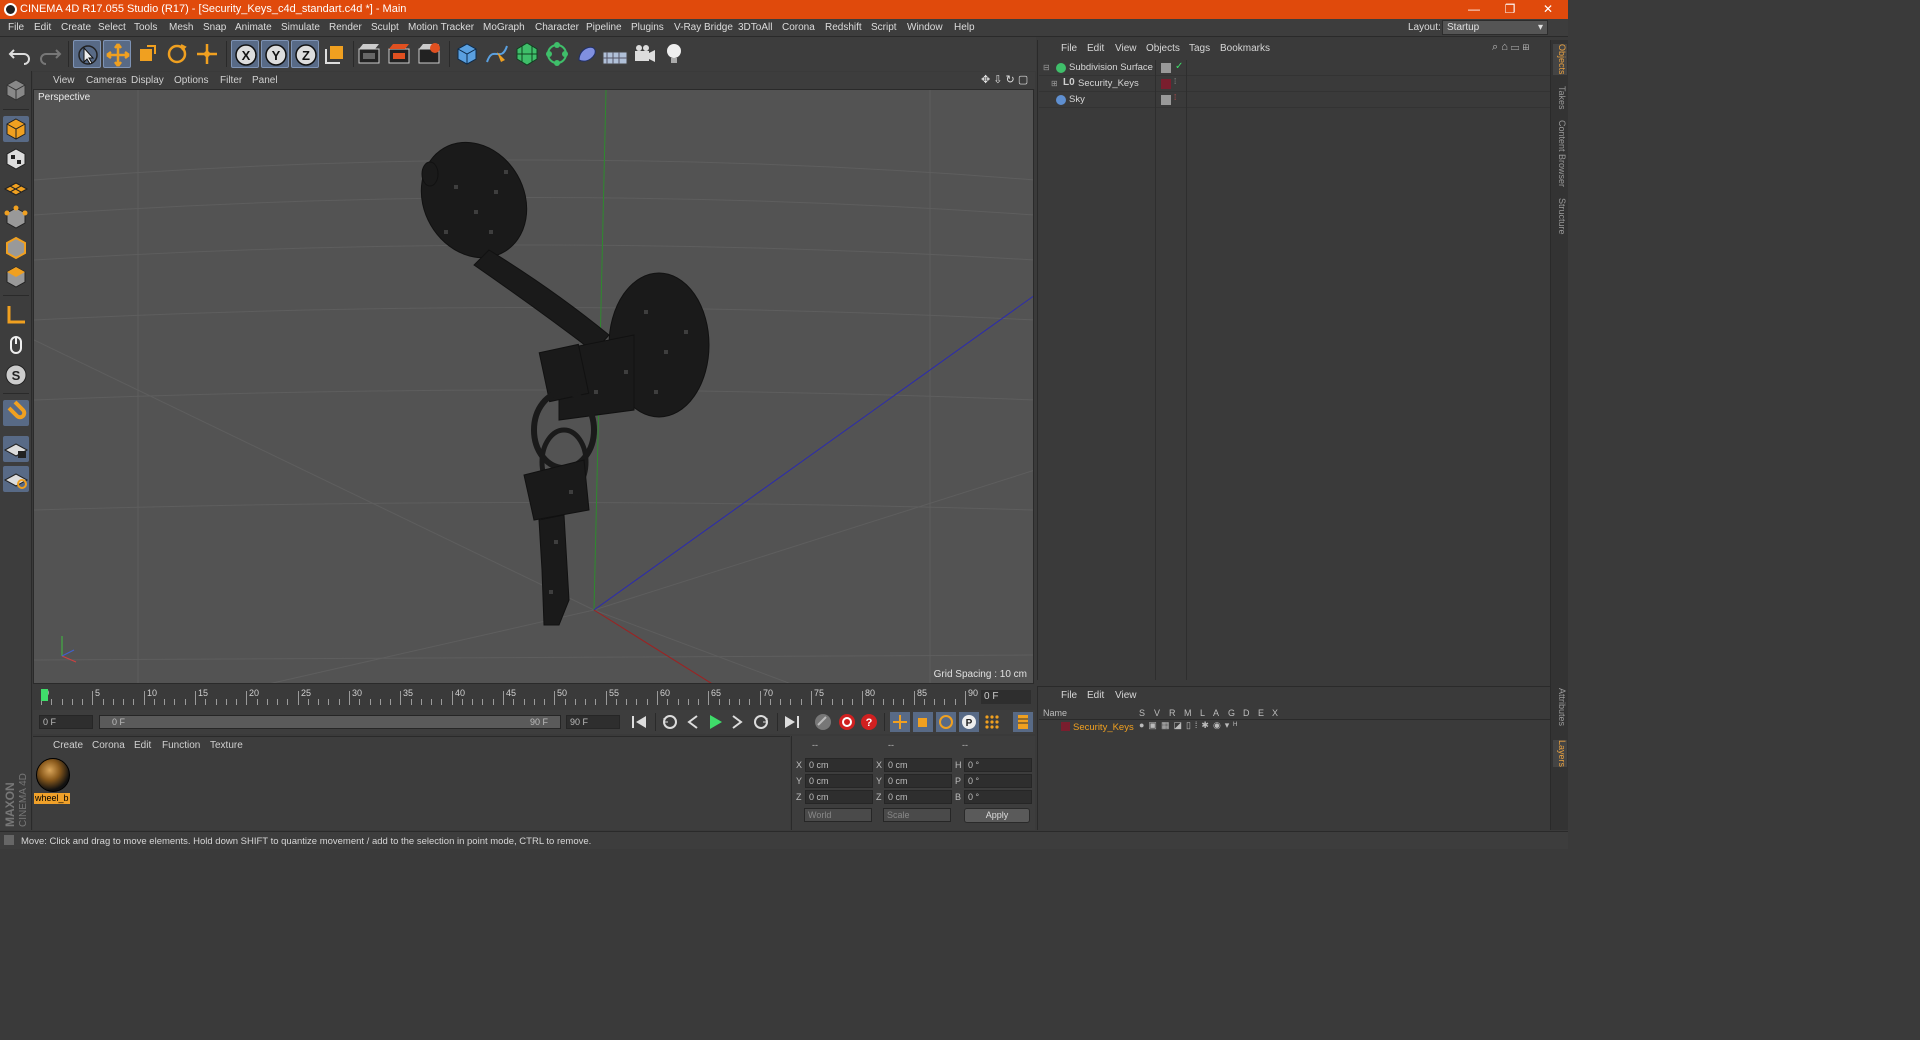  What do you see at coordinates (385, 27) in the screenshot?
I see `menu-sculpt: Sculpt` at bounding box center [385, 27].